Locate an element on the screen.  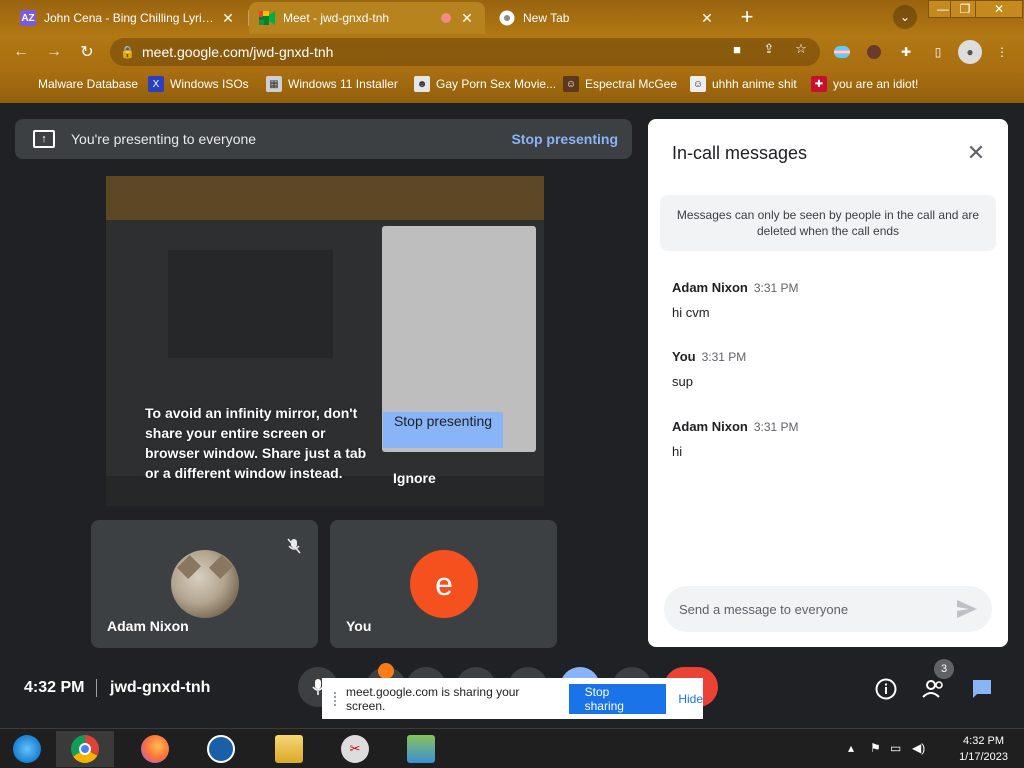
clock-date: 1/17/2023 is located at coordinates (983, 757).